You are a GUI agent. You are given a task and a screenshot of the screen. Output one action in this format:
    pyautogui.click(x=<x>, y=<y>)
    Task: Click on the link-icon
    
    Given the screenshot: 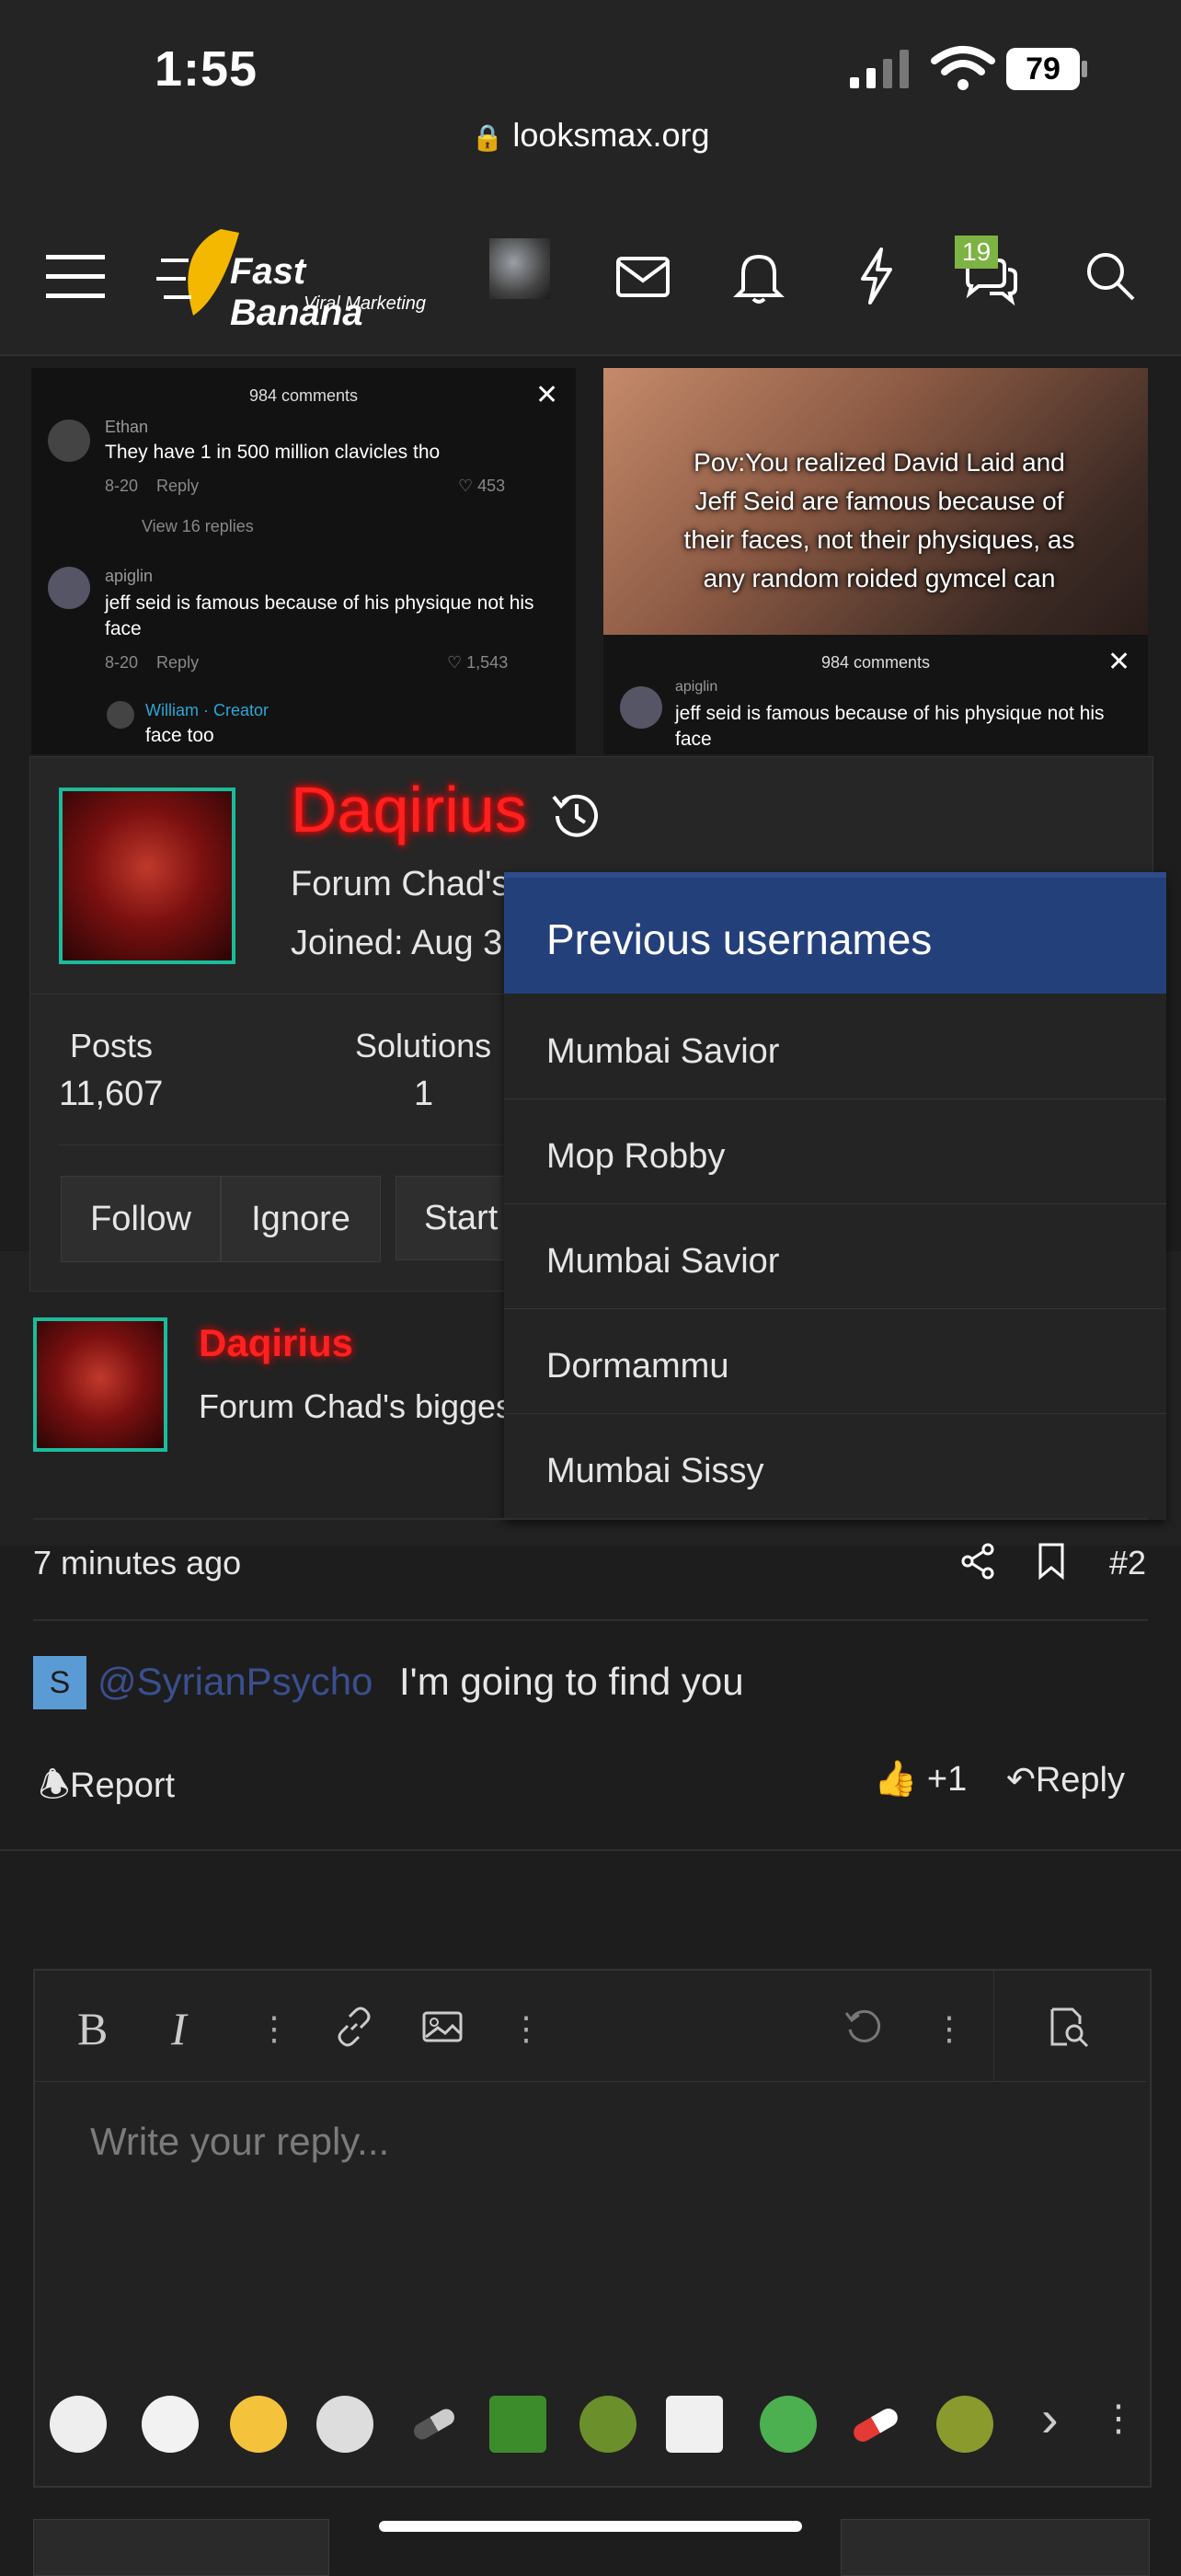 What is the action you would take?
    pyautogui.click(x=354, y=2027)
    